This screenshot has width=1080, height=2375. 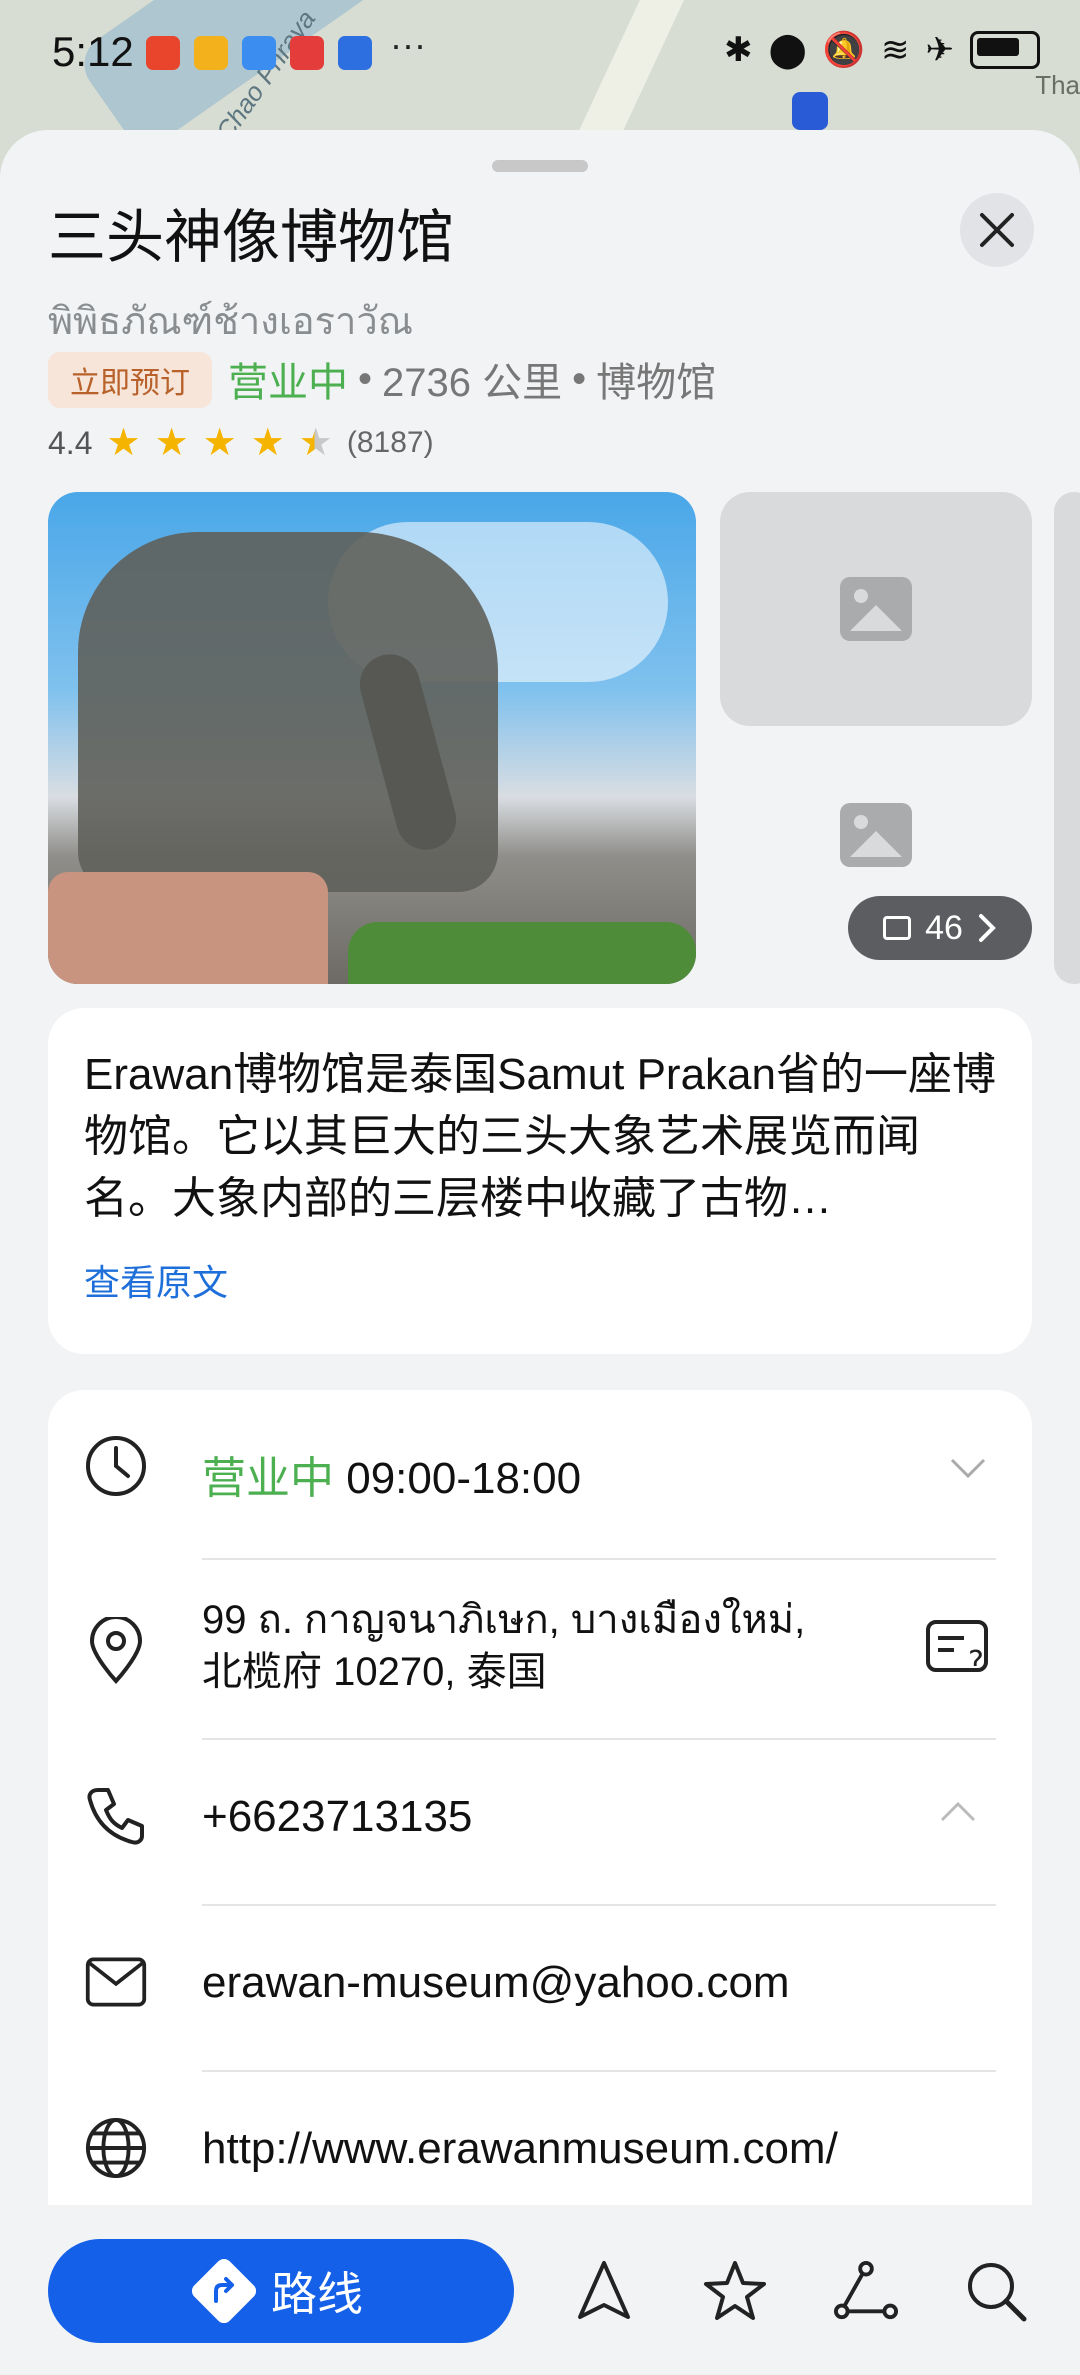 What do you see at coordinates (464, 1478) in the screenshot?
I see `hours-value: 09:00-18:00` at bounding box center [464, 1478].